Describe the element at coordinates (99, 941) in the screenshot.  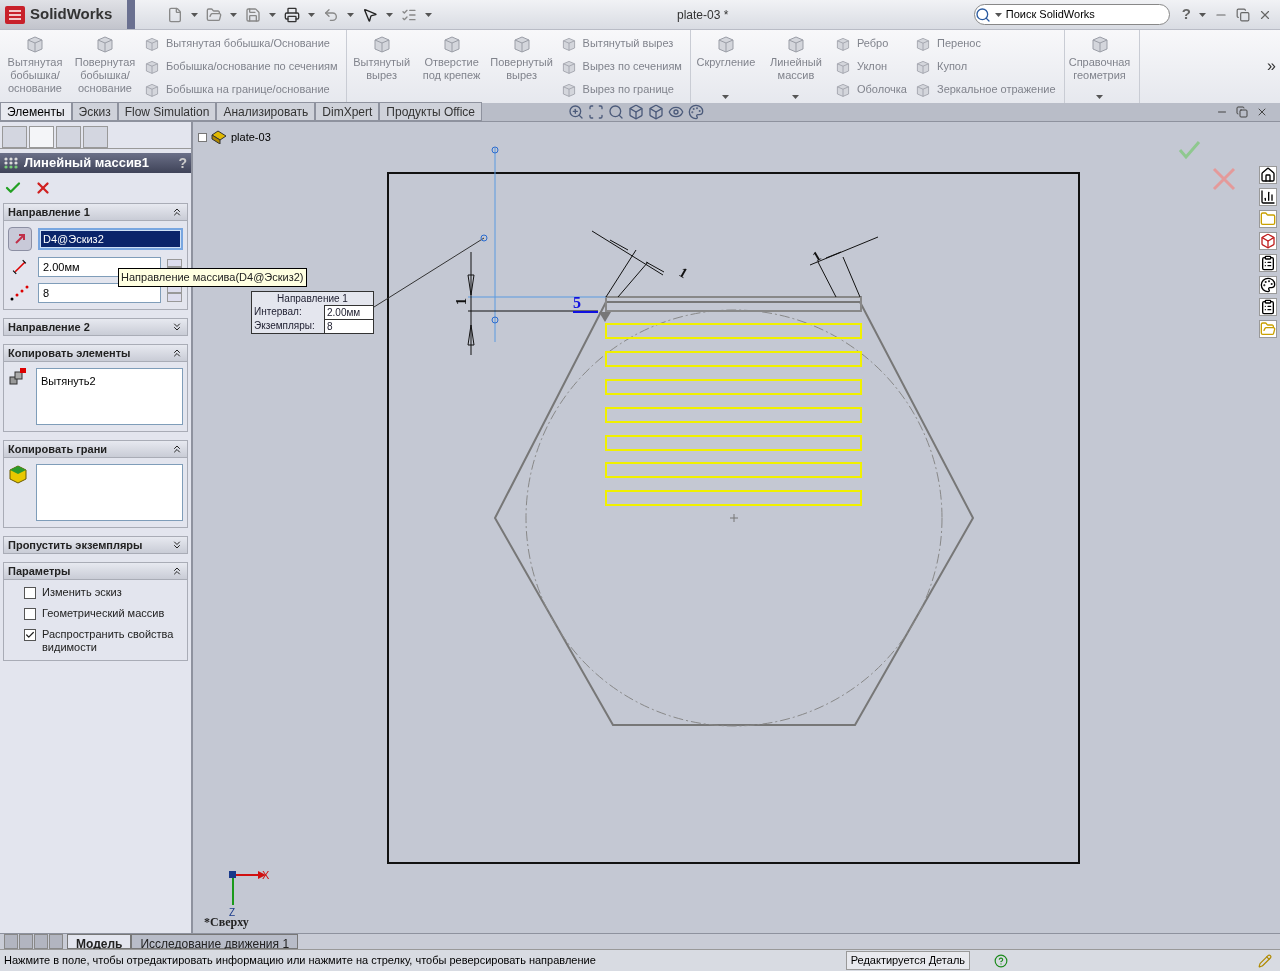
I see `tab: Модель` at that location.